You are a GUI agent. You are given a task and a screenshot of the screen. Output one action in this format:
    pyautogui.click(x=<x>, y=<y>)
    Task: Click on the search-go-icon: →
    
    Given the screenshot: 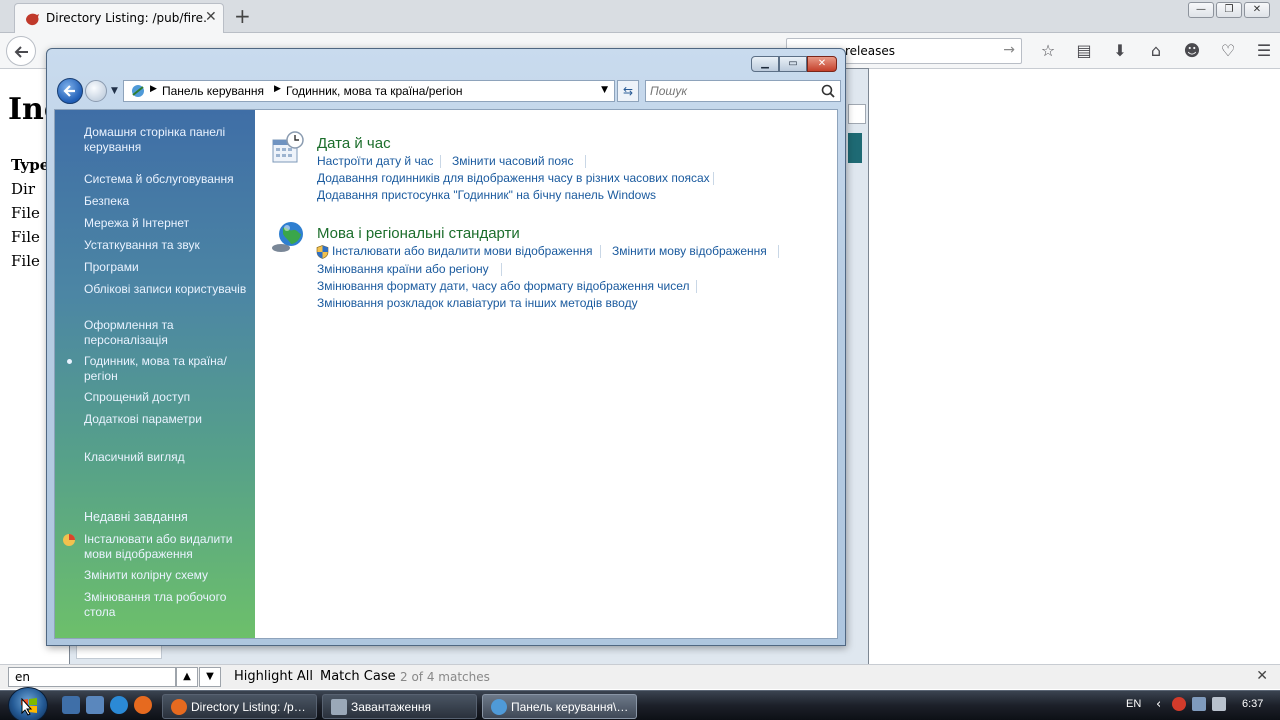 What is the action you would take?
    pyautogui.click(x=1009, y=50)
    